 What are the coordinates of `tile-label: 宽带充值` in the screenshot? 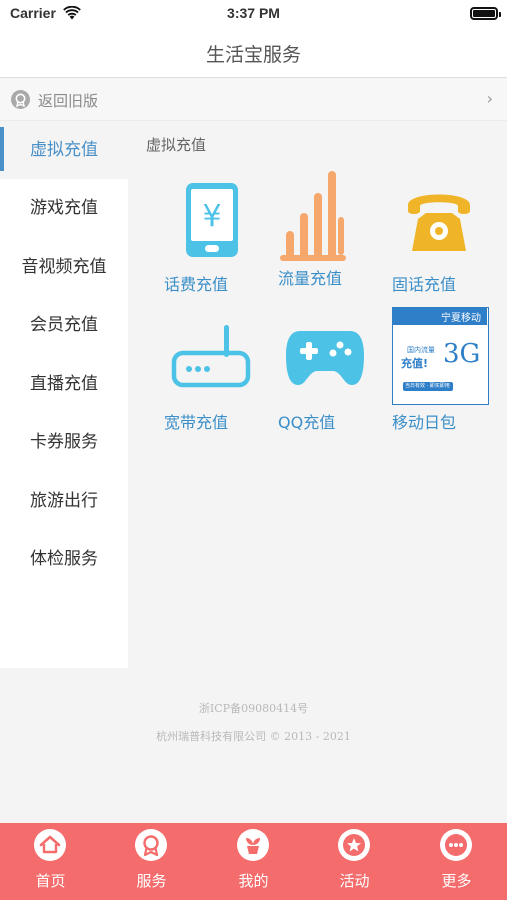 It's located at (196, 422).